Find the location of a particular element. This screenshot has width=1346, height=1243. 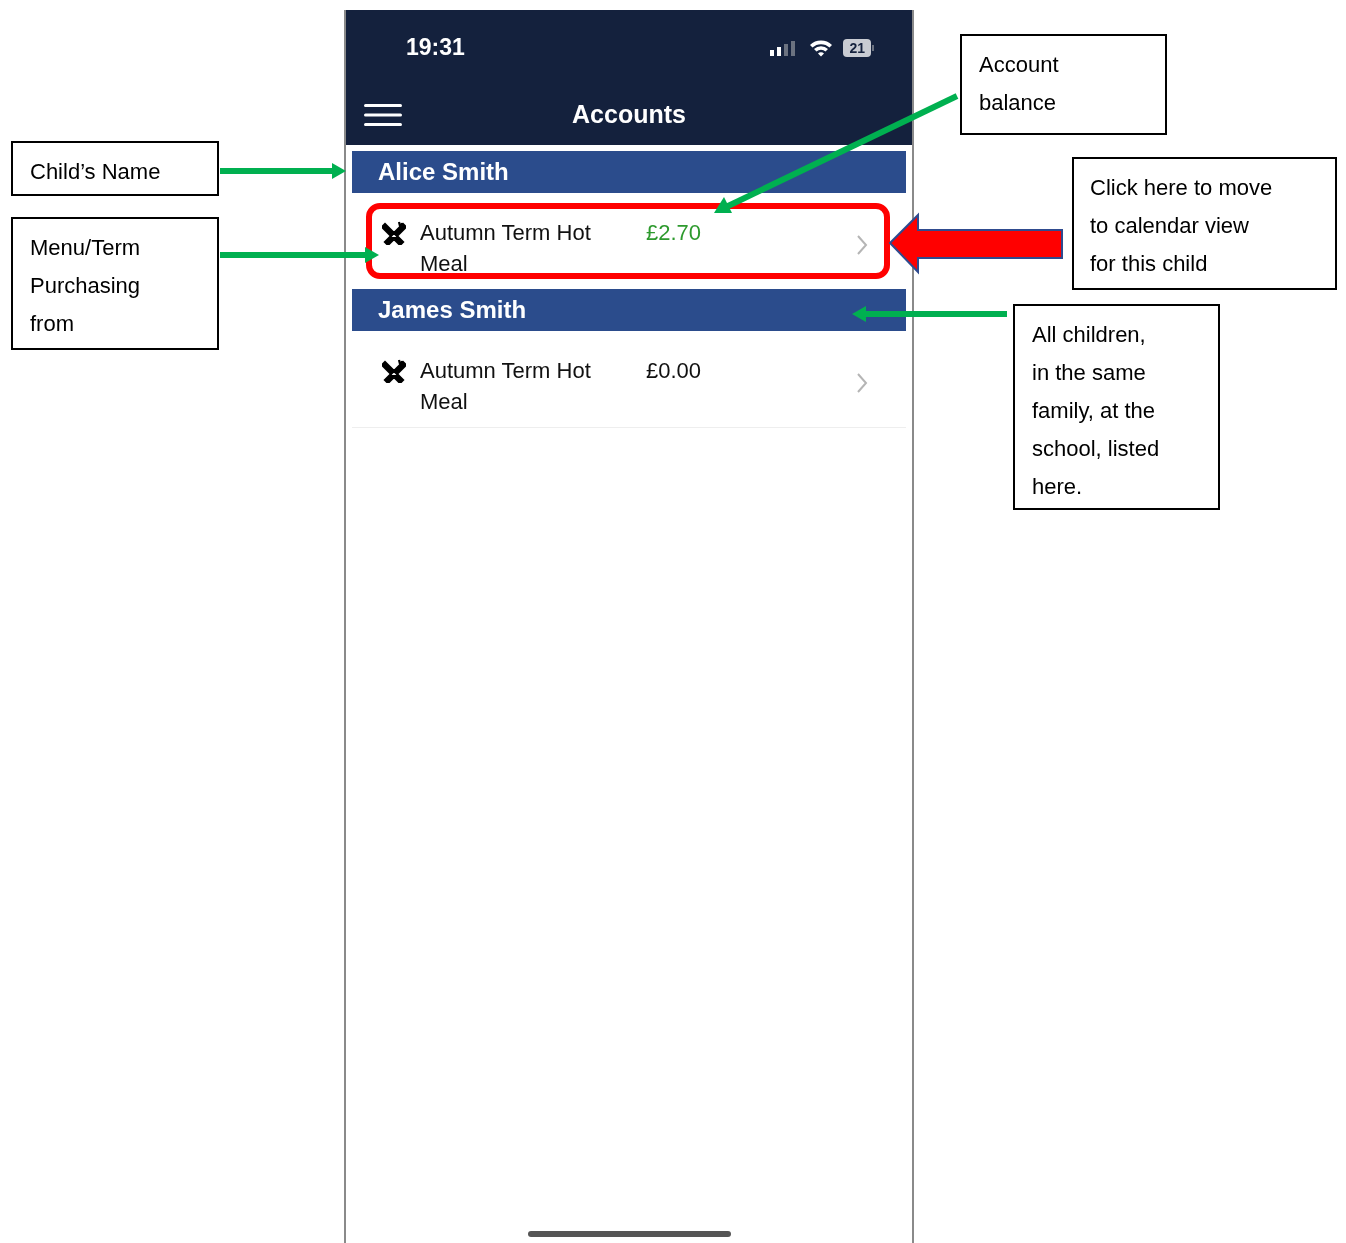

account-item: Autumn Term Hot Meal £2.70 is located at coordinates (628, 241).